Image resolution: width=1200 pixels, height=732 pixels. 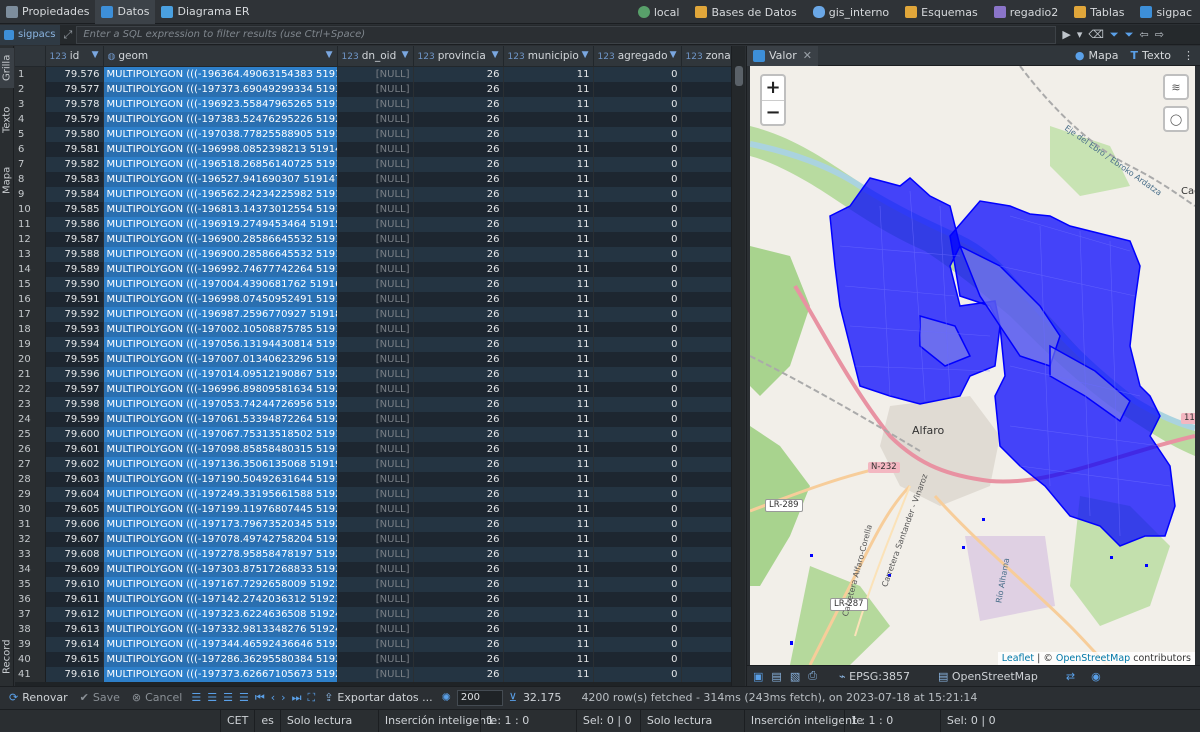 What do you see at coordinates (74, 149) in the screenshot?
I see `cell-id: 79.581` at bounding box center [74, 149].